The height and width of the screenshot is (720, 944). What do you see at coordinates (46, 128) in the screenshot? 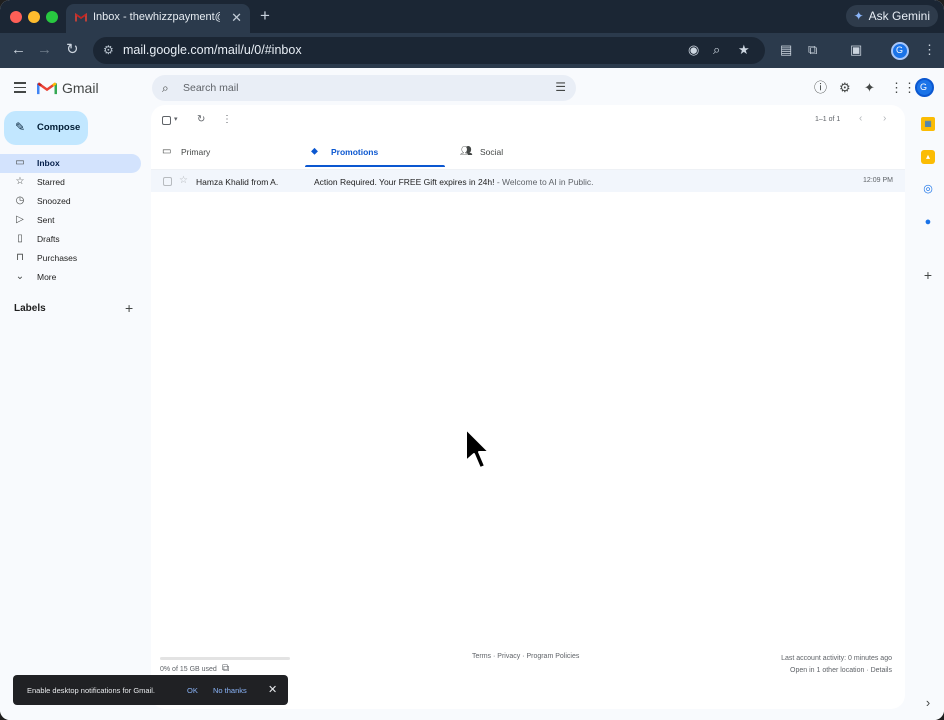
I see `compose-button: ✎ Compose` at bounding box center [46, 128].